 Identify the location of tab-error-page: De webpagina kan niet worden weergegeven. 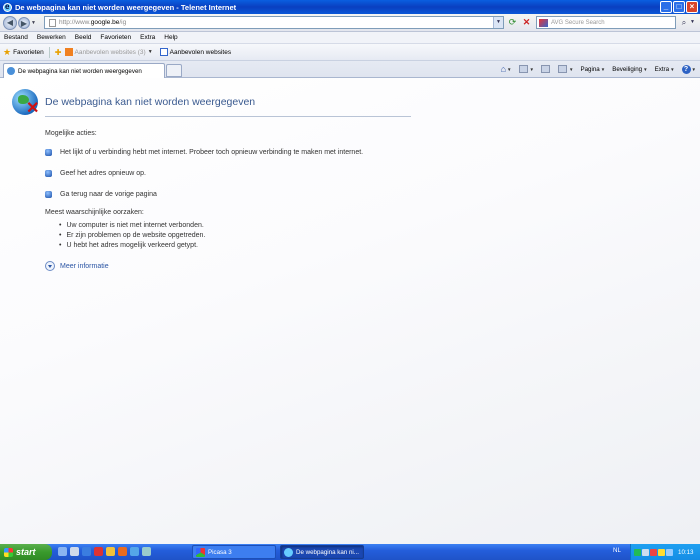
(84, 70).